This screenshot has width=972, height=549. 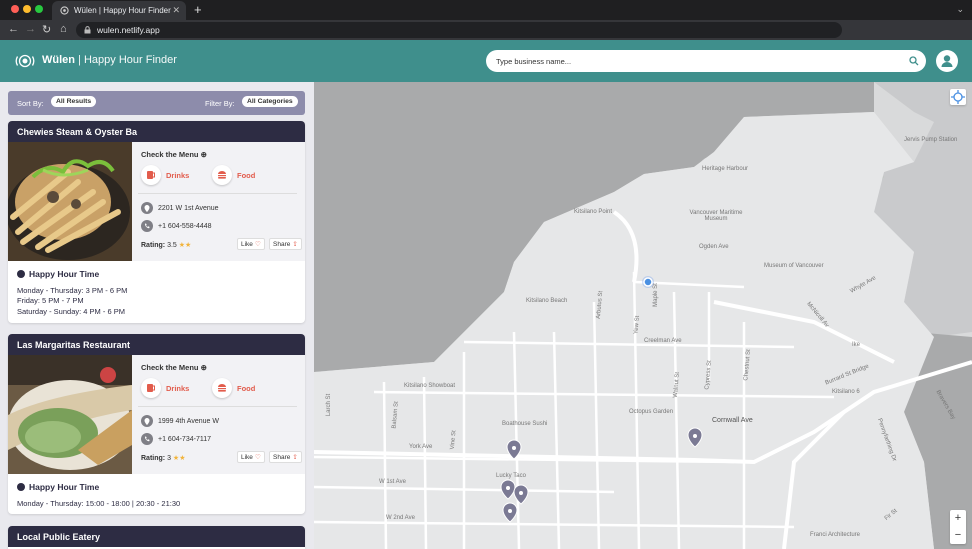 I want to click on zoom-in-button: +, so click(x=958, y=518).